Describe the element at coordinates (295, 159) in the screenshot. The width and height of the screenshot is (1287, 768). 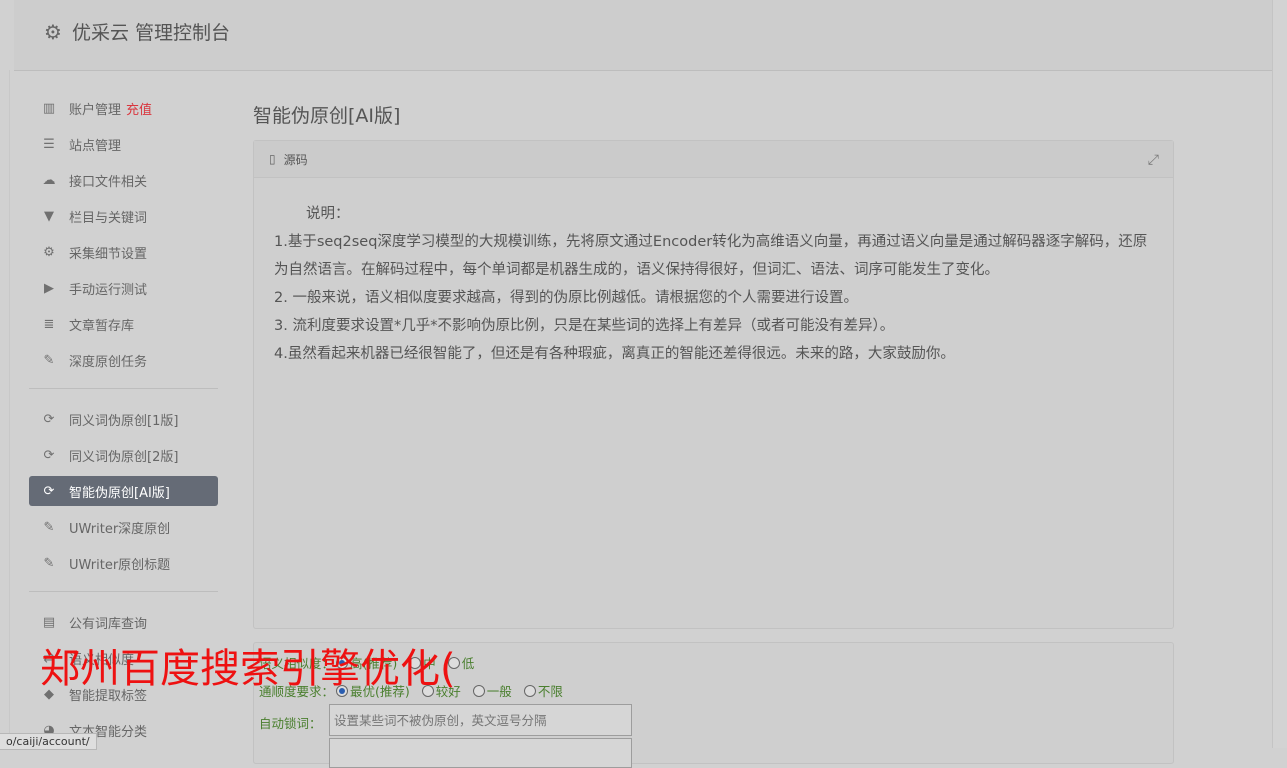
I see `panel-title: 源码` at that location.